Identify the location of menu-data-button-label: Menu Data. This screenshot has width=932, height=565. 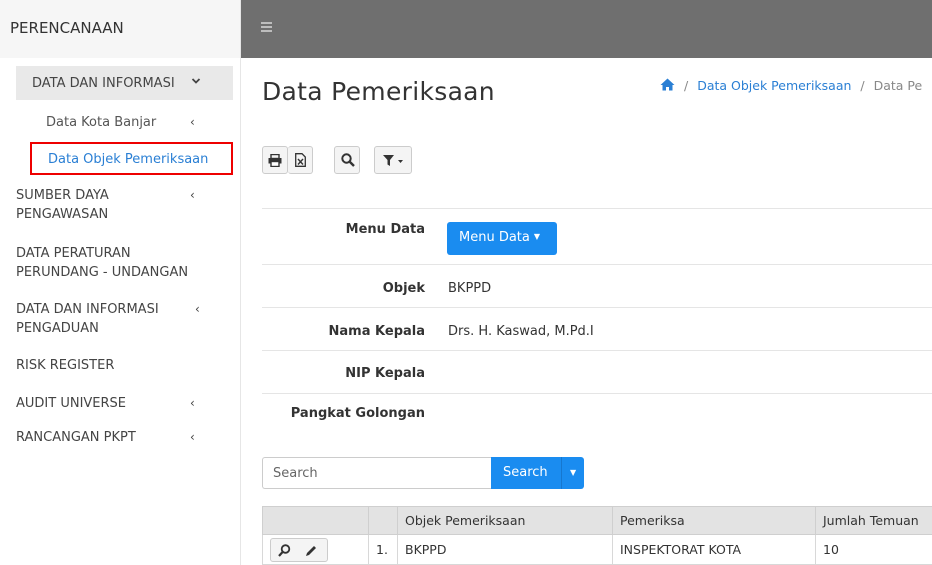
(494, 237).